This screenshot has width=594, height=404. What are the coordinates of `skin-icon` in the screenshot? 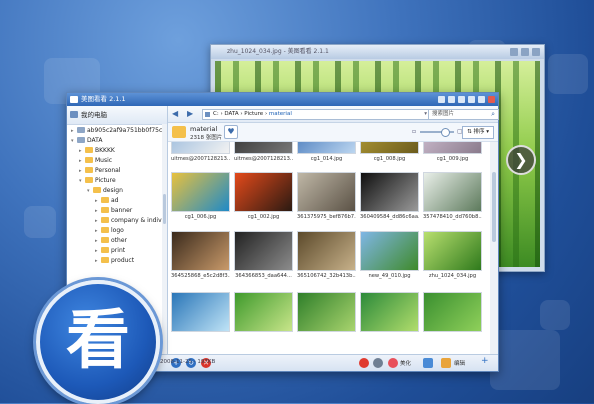 It's located at (441, 99).